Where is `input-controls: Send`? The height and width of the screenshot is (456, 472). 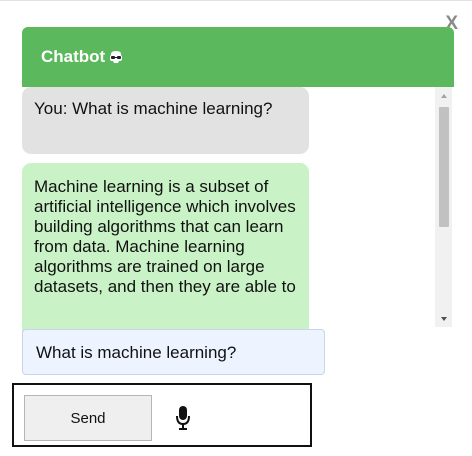 input-controls: Send is located at coordinates (162, 415).